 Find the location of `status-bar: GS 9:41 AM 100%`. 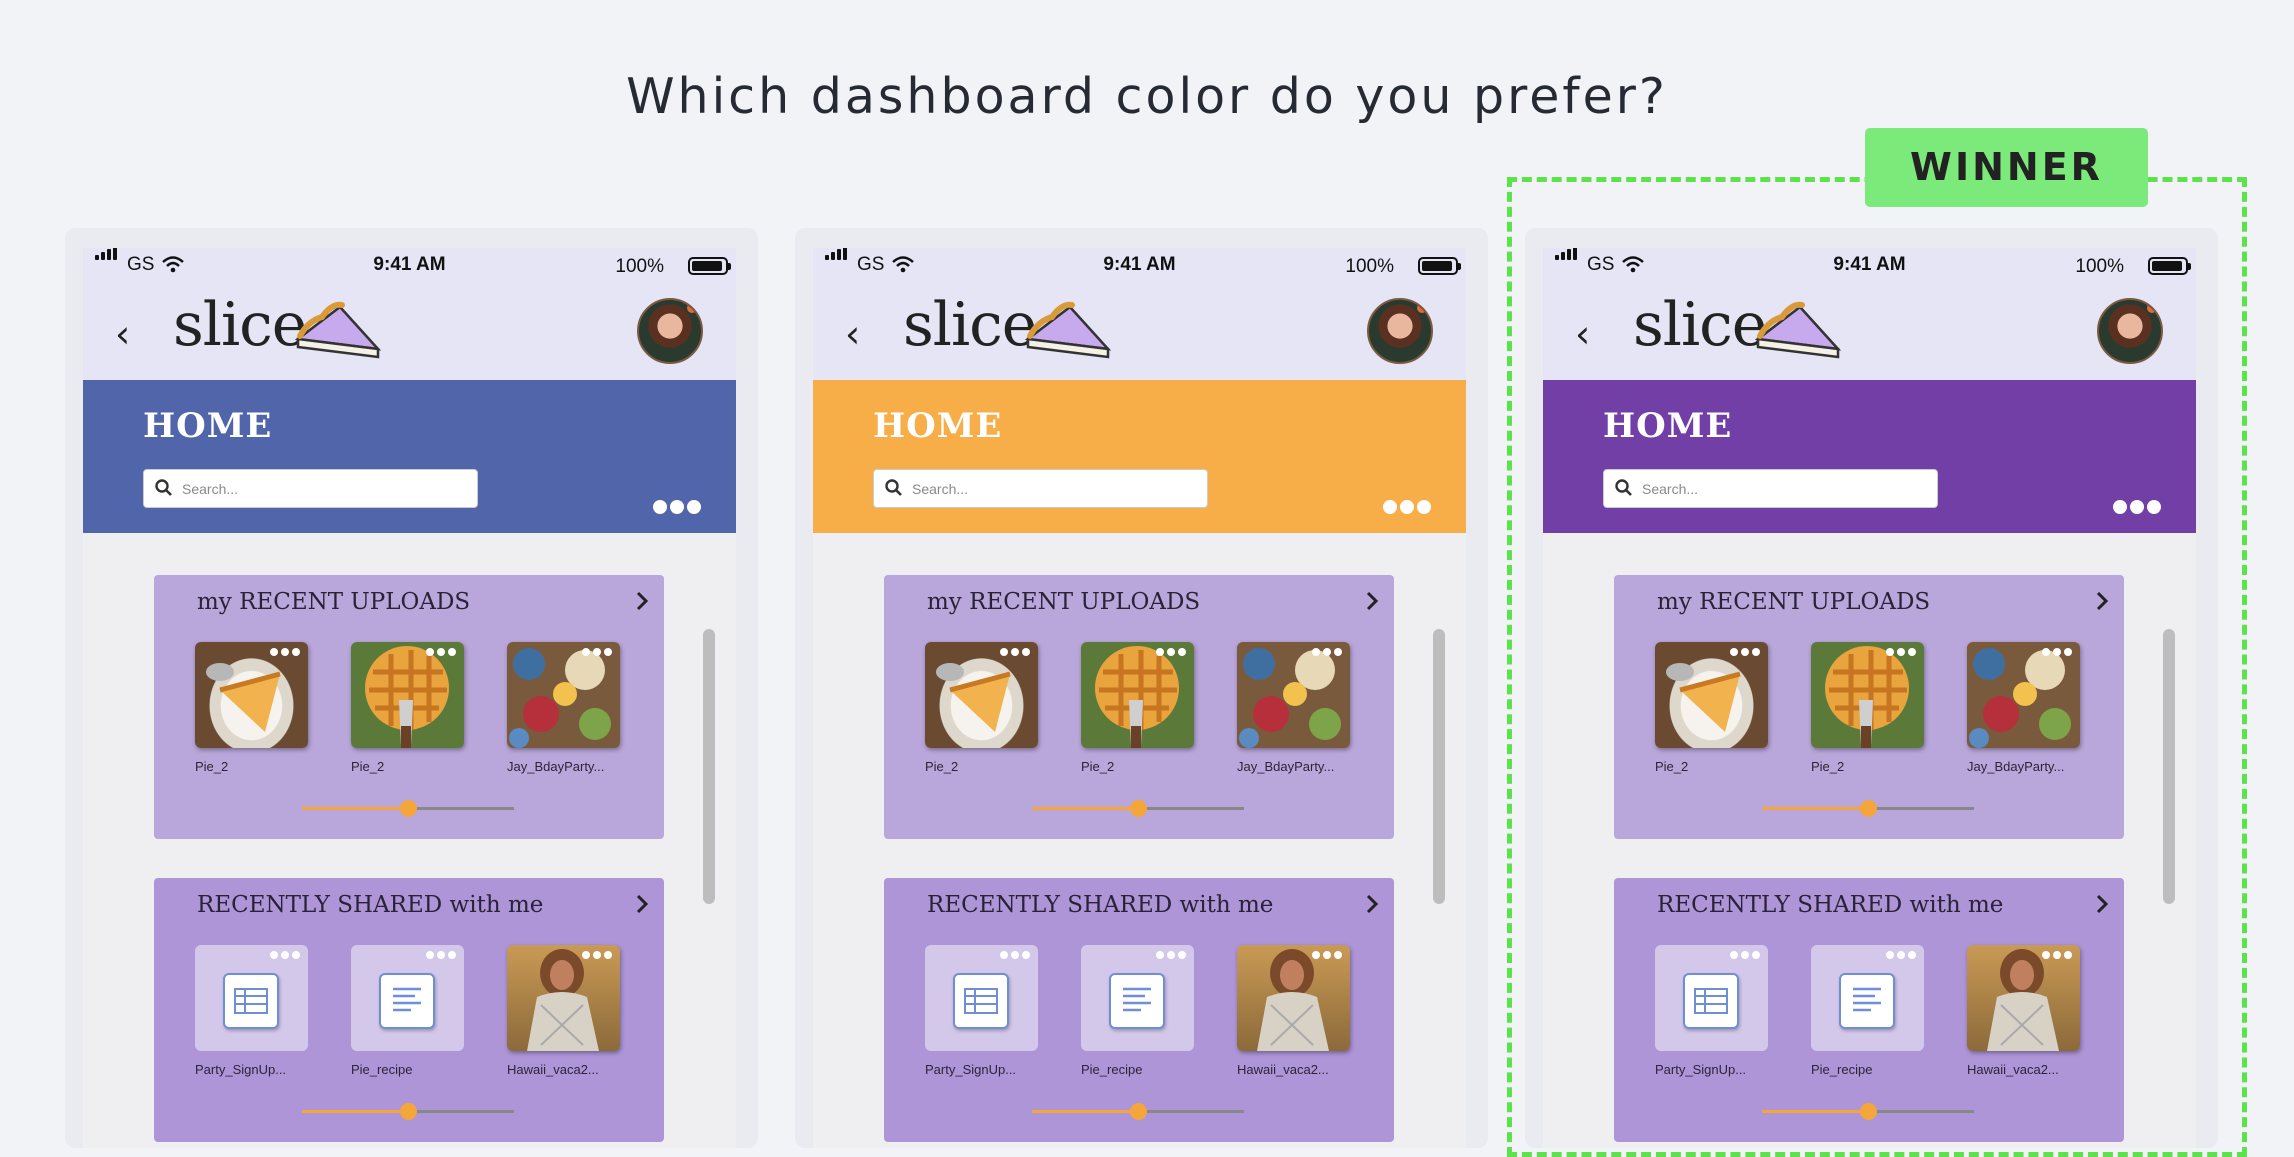

status-bar: GS 9:41 AM 100% is located at coordinates (1139, 265).